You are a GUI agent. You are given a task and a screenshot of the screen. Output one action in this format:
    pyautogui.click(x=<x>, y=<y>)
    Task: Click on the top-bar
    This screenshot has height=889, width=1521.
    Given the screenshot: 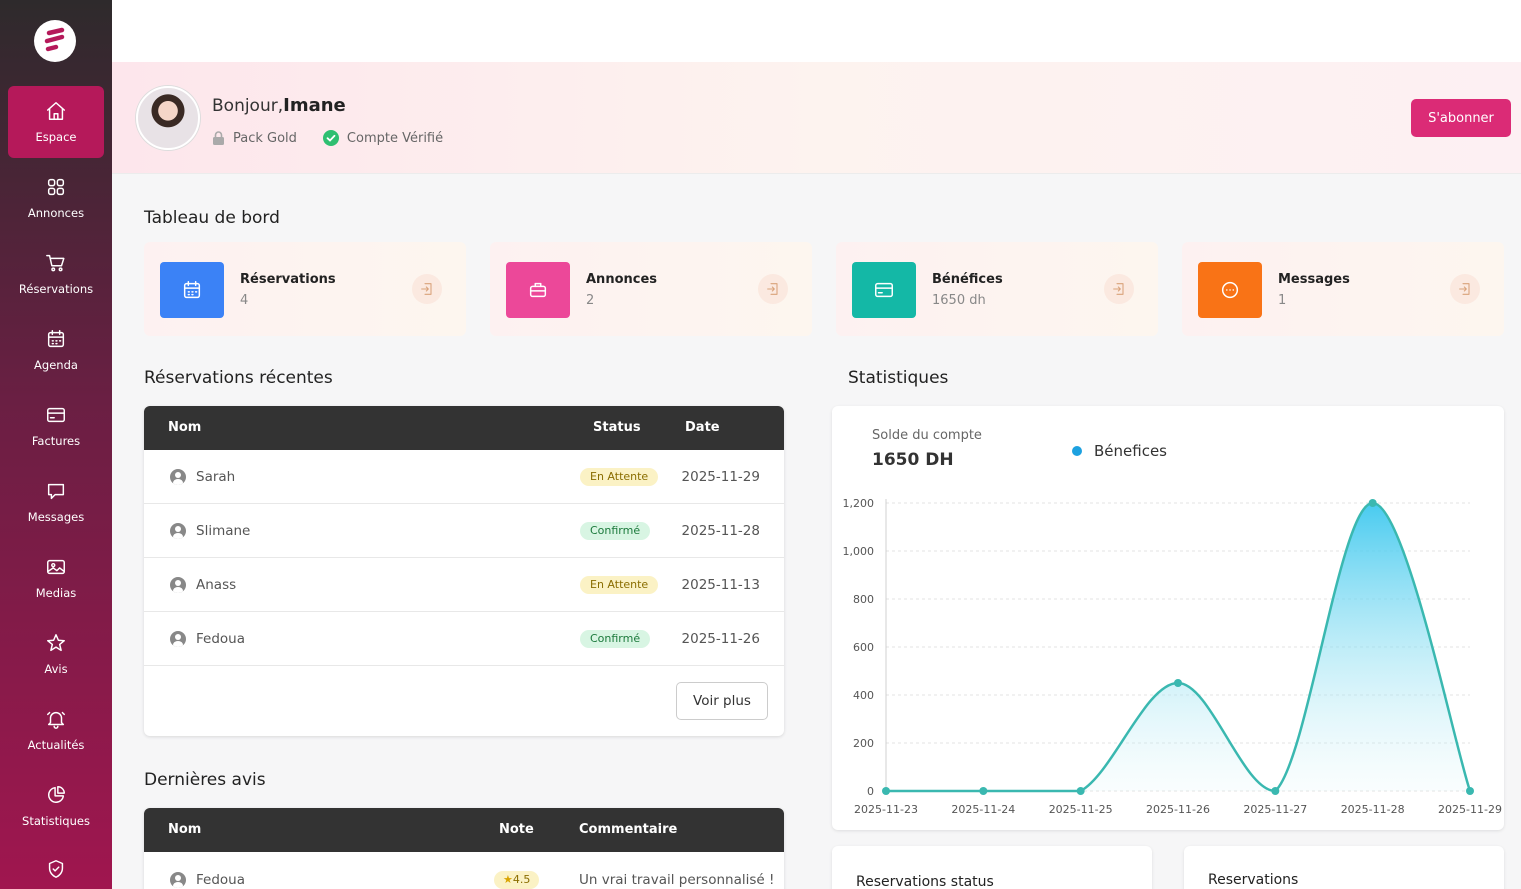 What is the action you would take?
    pyautogui.click(x=816, y=31)
    